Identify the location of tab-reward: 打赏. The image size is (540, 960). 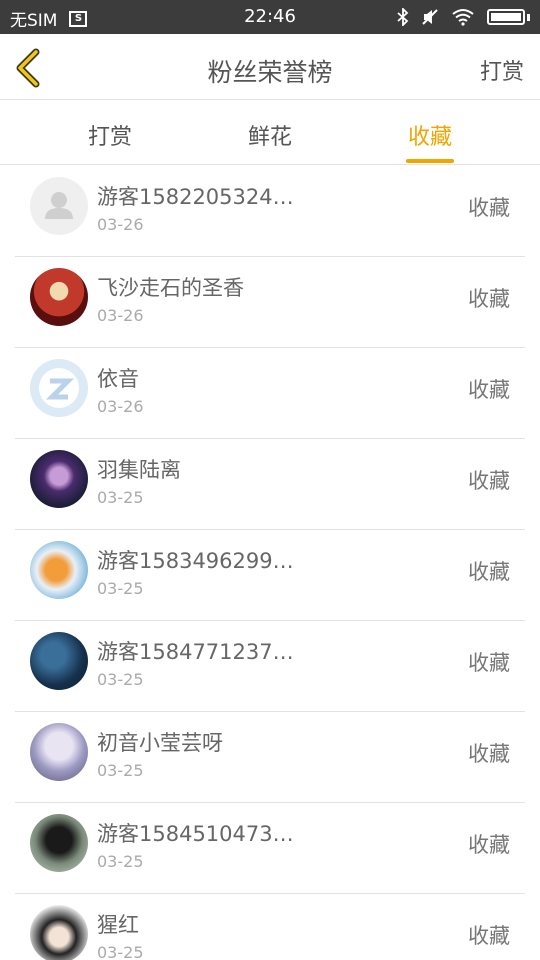
(110, 135).